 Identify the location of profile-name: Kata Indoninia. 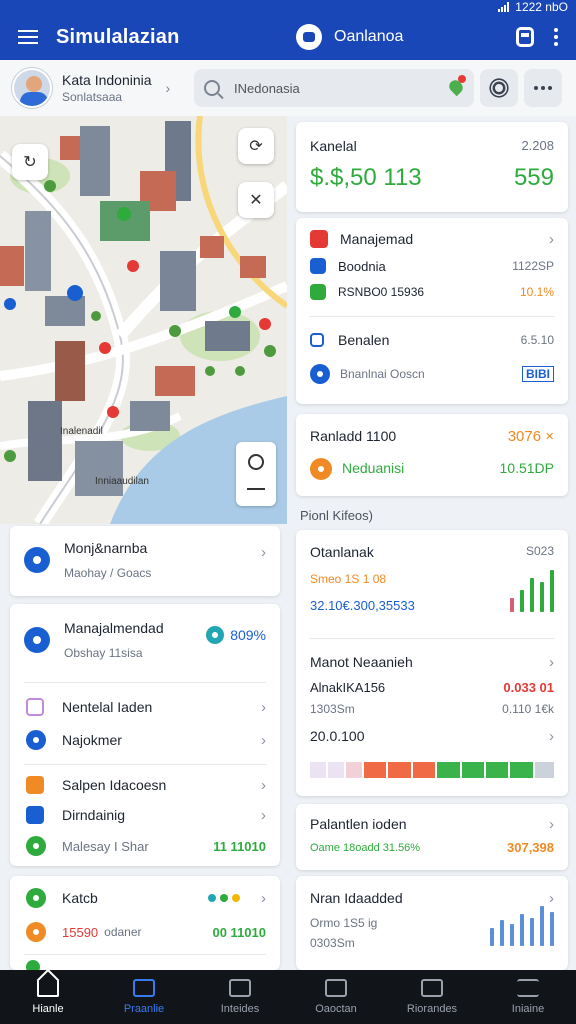
(107, 80).